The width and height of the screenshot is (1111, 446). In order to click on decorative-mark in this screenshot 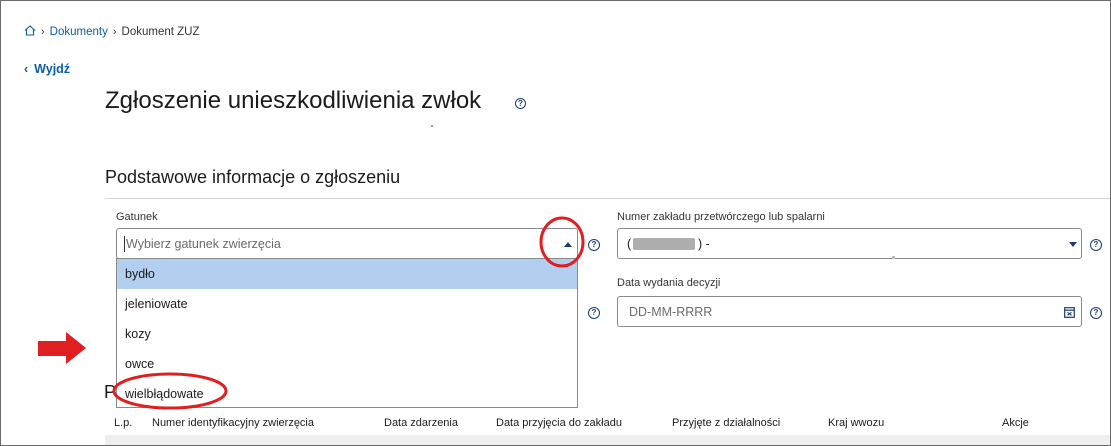, I will do `click(893, 257)`.